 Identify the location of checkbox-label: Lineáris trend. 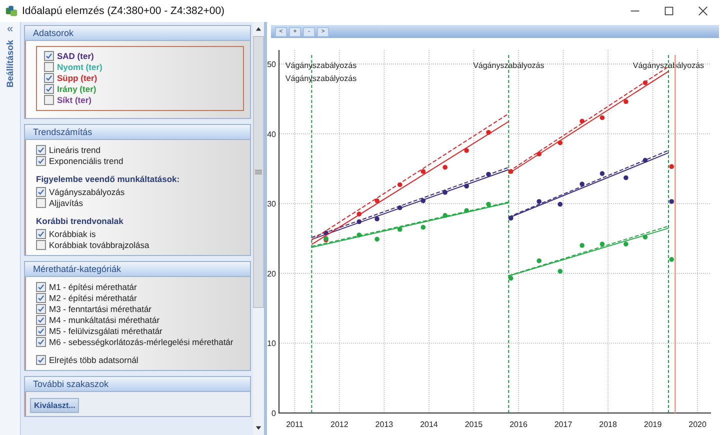
(75, 150).